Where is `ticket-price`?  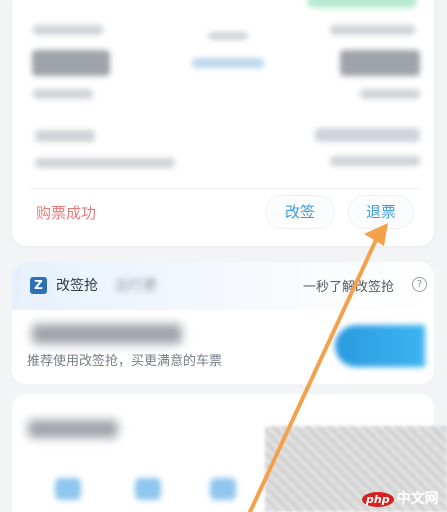
ticket-price is located at coordinates (375, 161).